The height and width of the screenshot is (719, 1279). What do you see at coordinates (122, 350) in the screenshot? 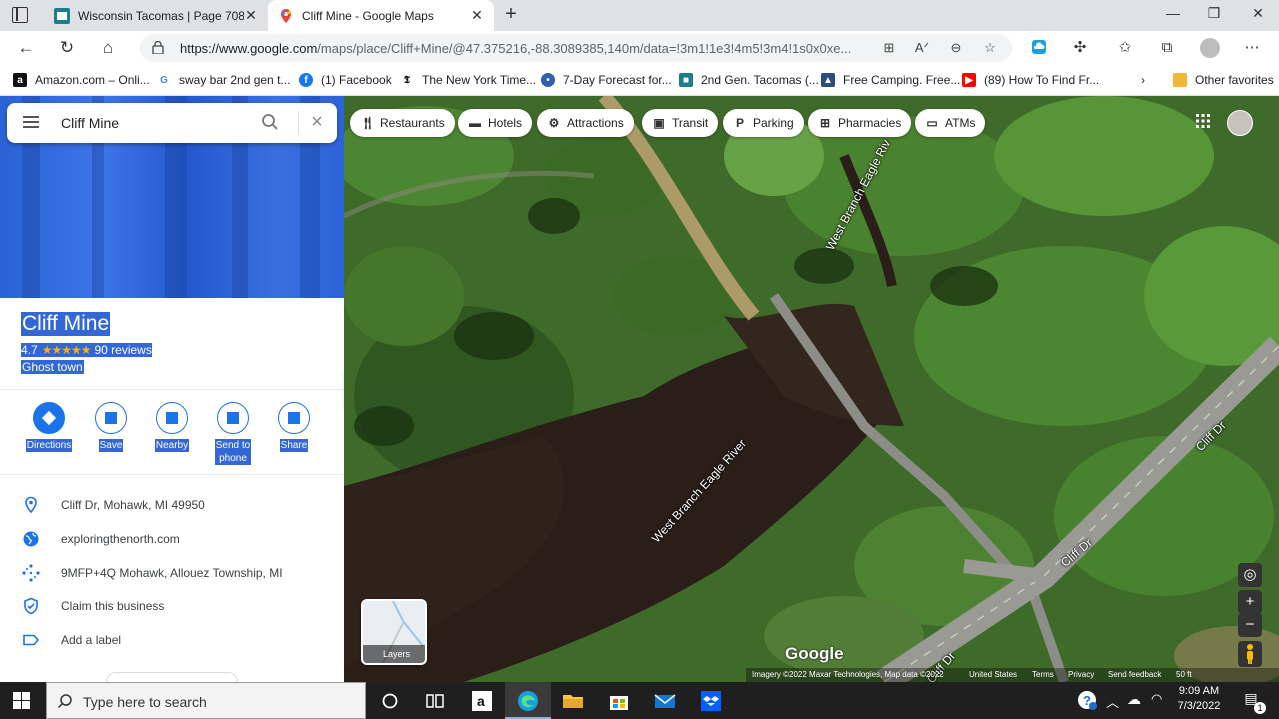
I see `reviews-link: 90 reviews` at bounding box center [122, 350].